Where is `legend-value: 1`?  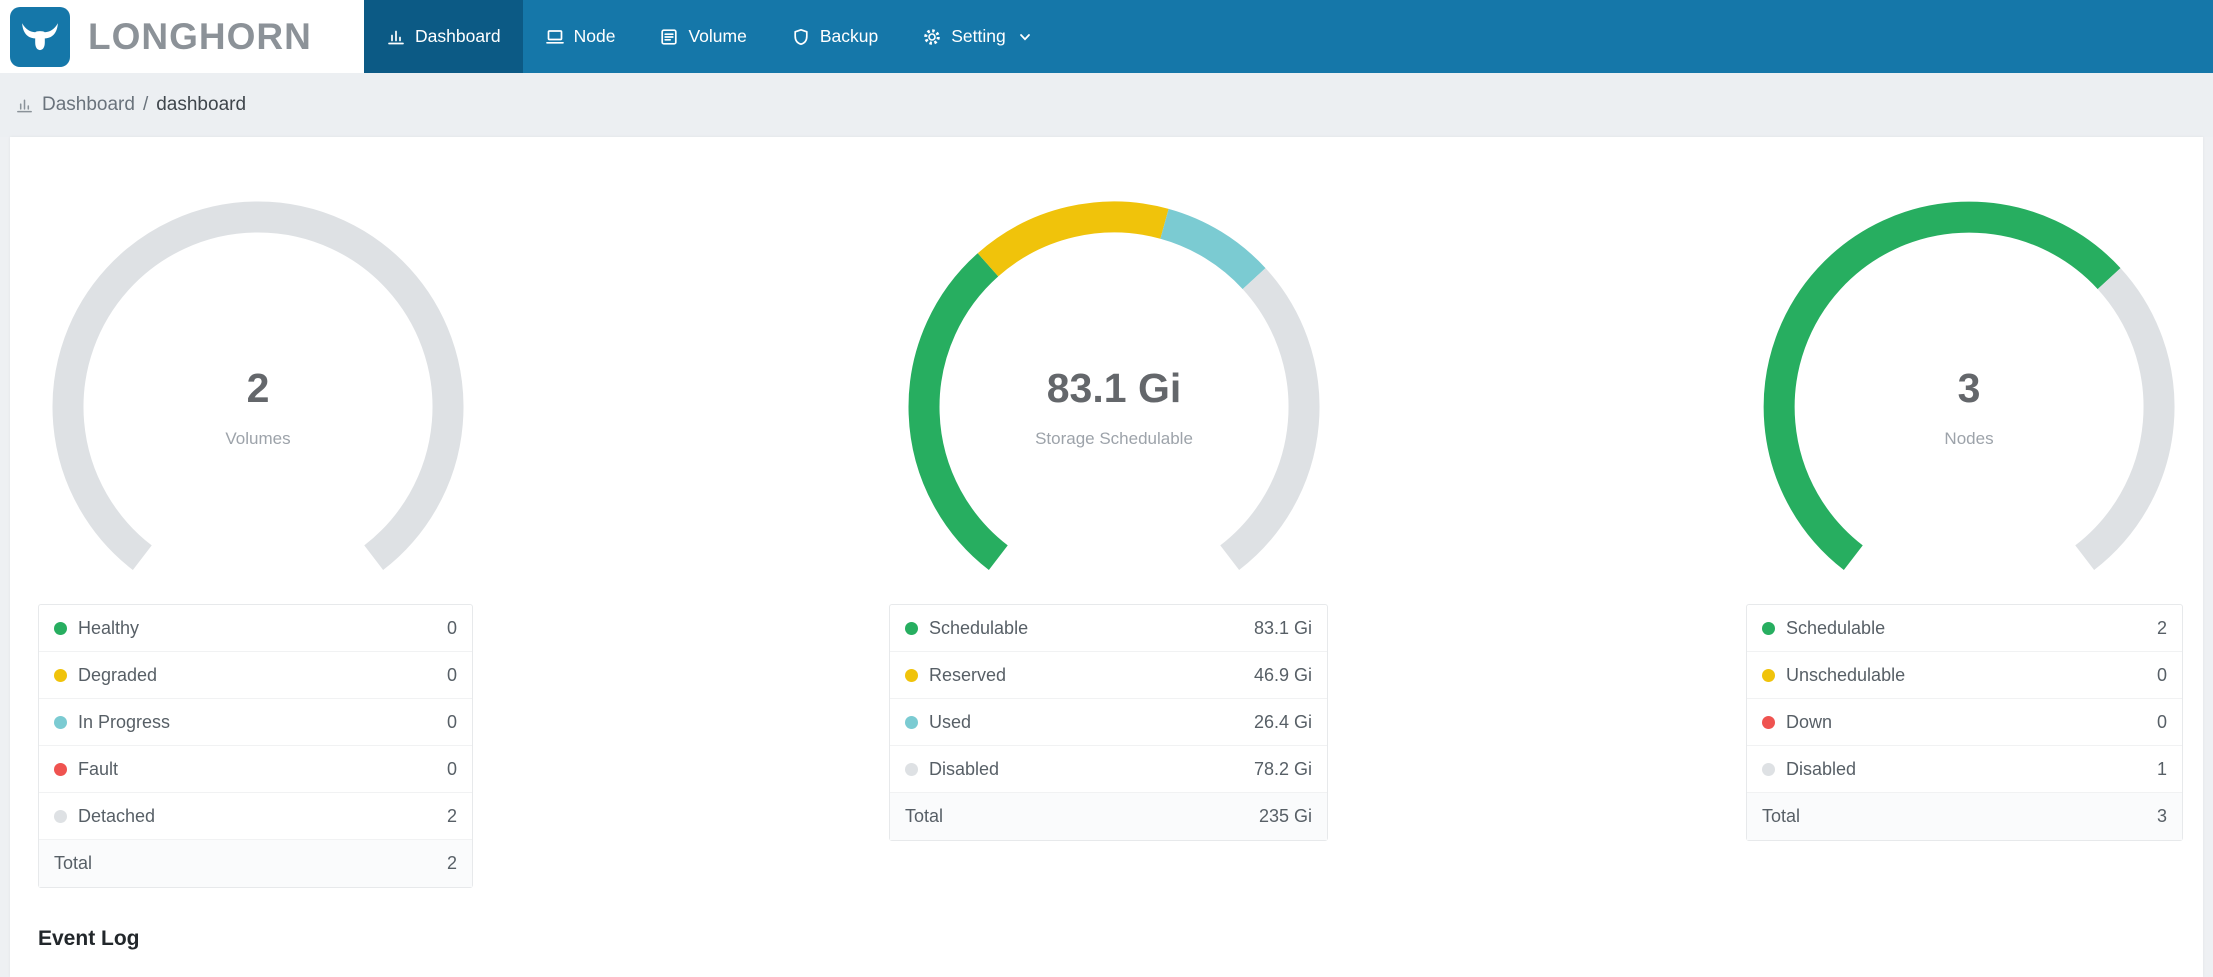 legend-value: 1 is located at coordinates (2161, 768).